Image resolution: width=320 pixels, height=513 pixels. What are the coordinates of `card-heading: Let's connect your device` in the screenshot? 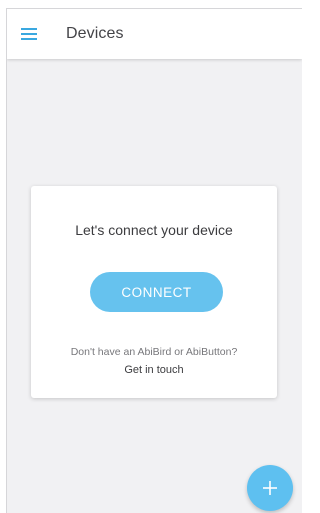 It's located at (154, 230).